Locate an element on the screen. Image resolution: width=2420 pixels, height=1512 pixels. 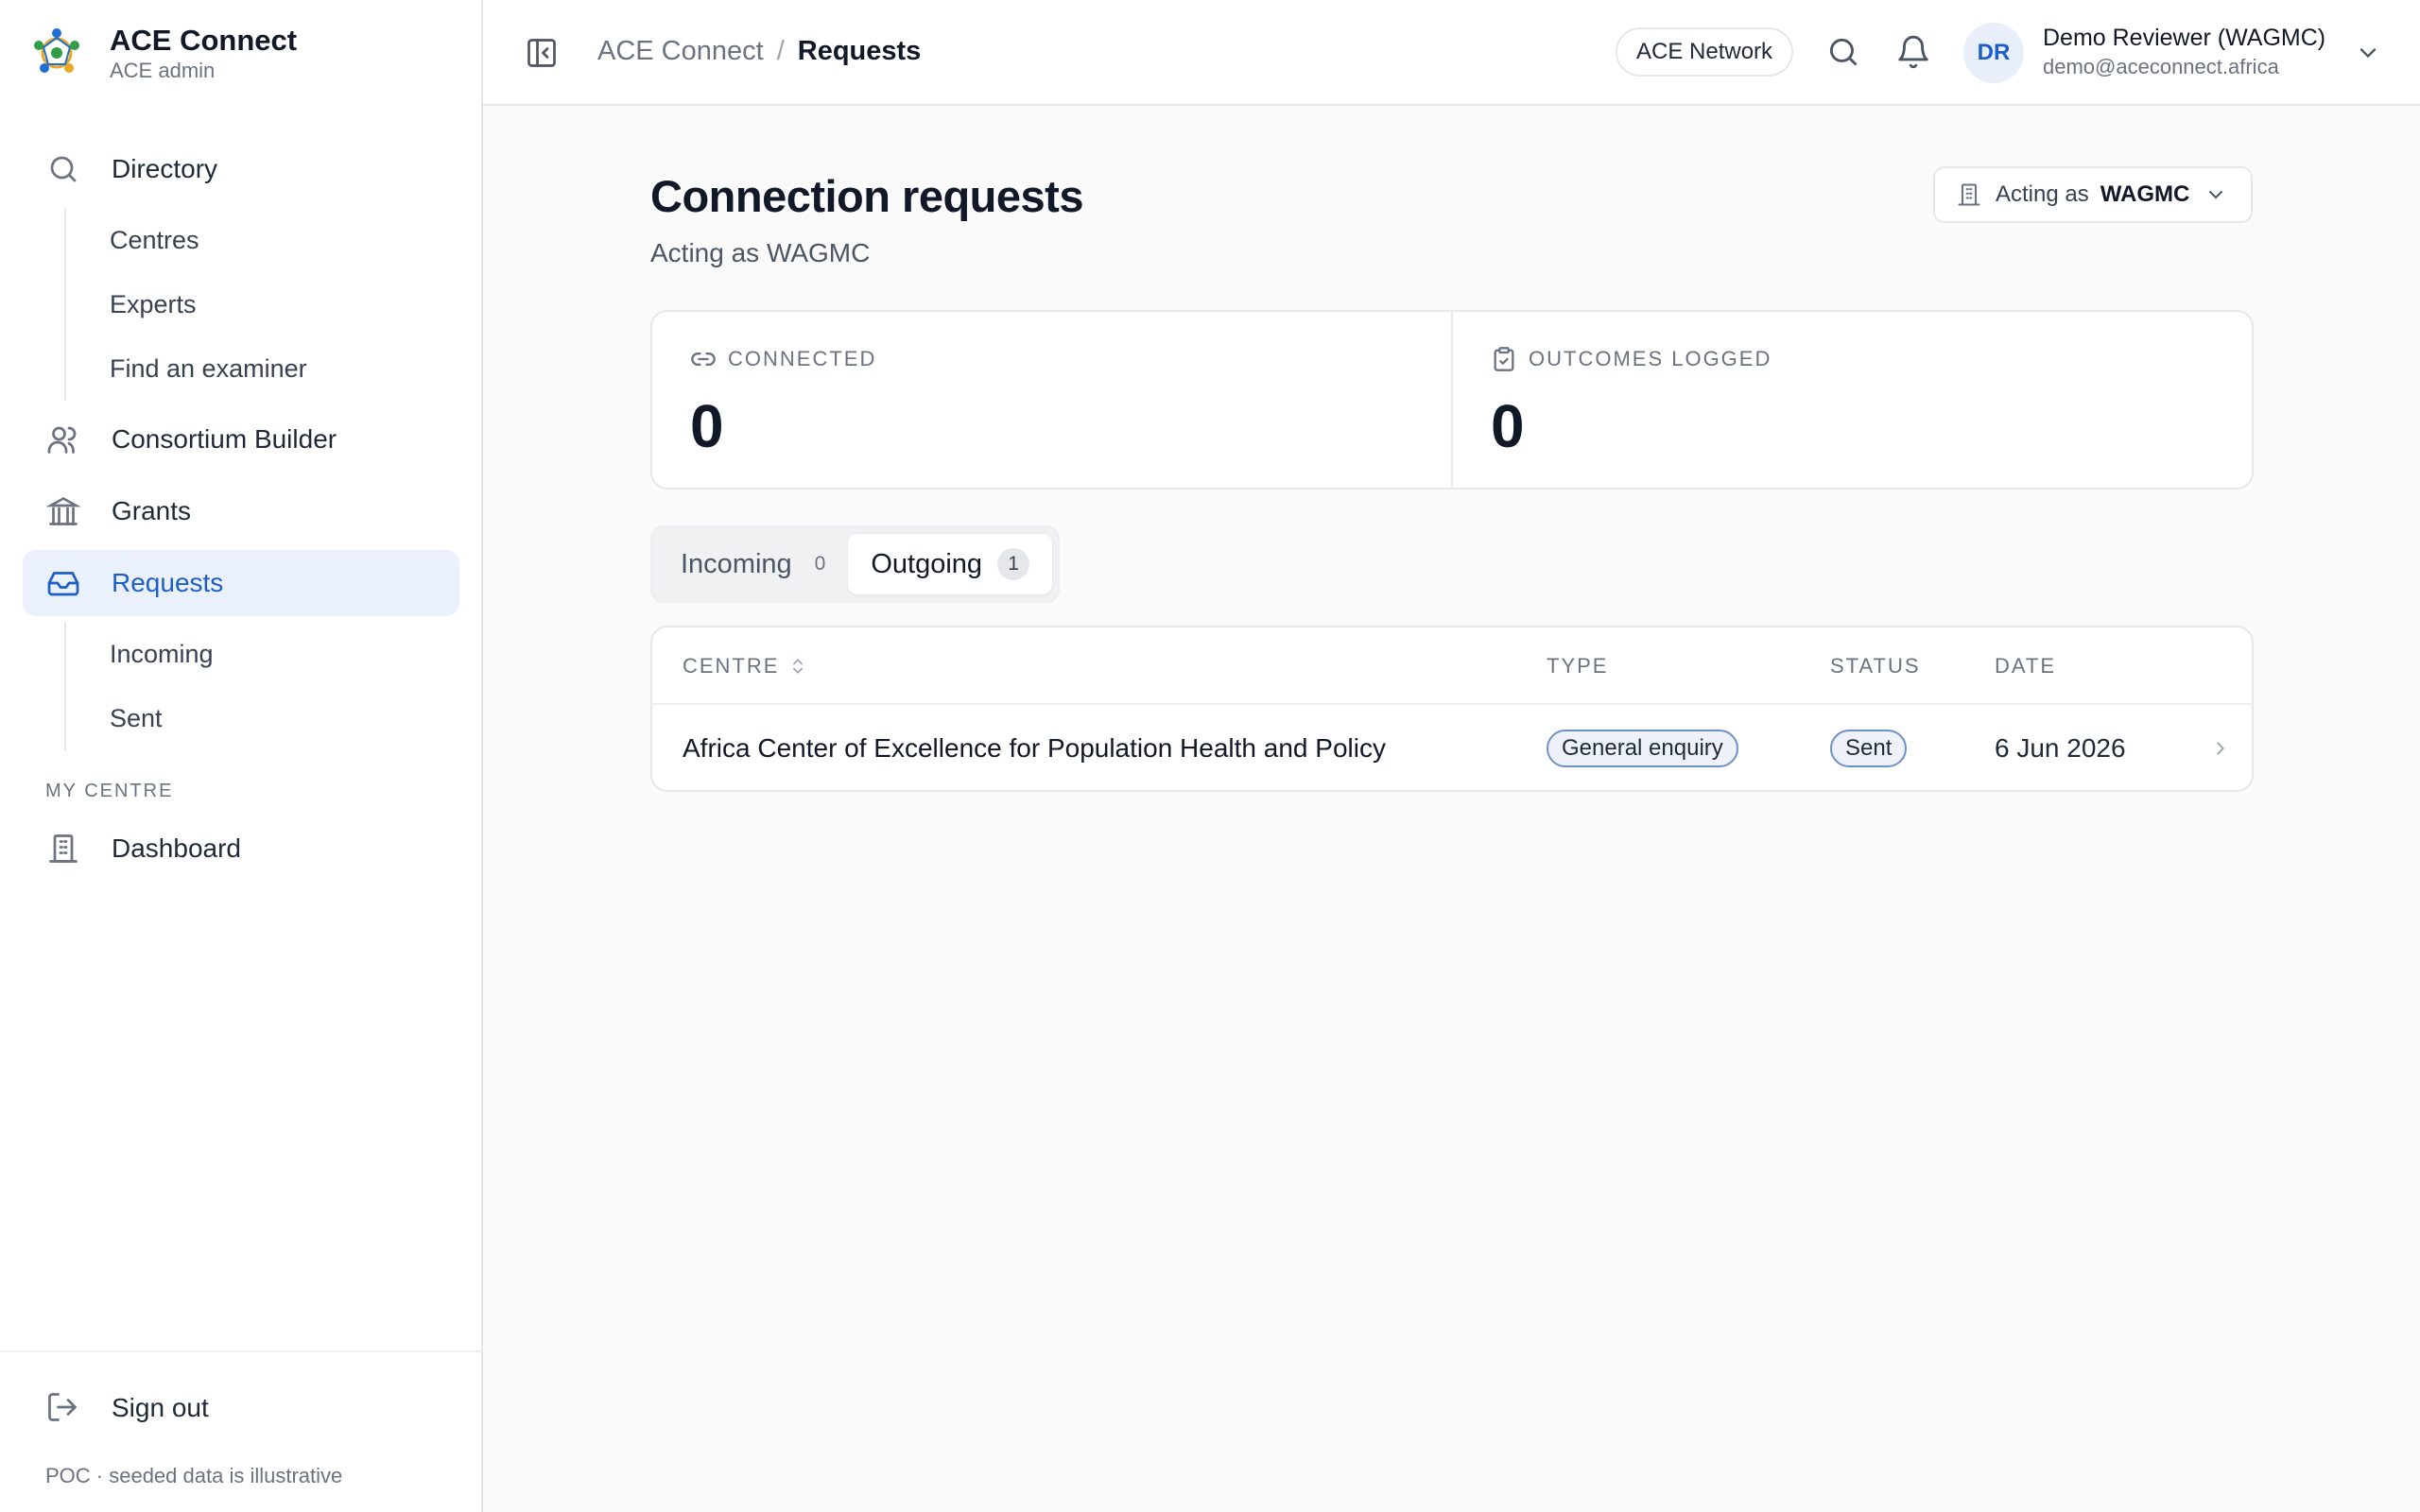
landmark-icon is located at coordinates (63, 511).